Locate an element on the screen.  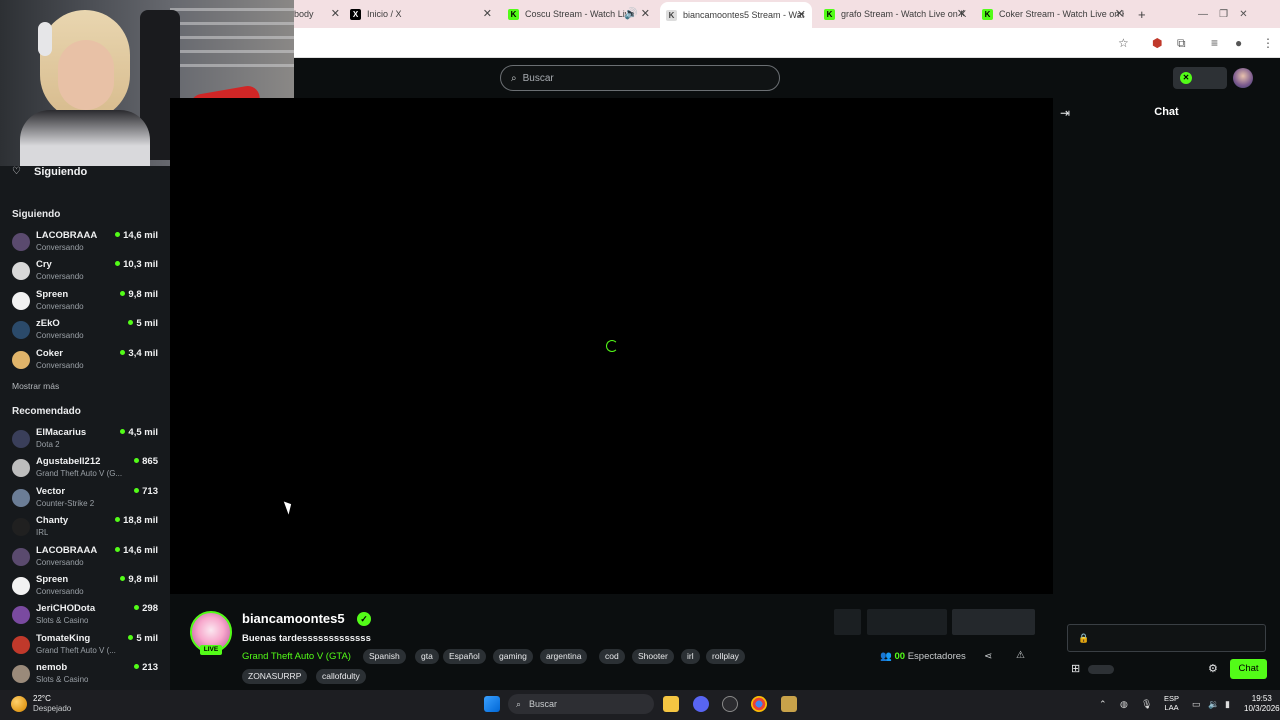
language-indicator: ESP LAA is located at coordinates (1171, 703).